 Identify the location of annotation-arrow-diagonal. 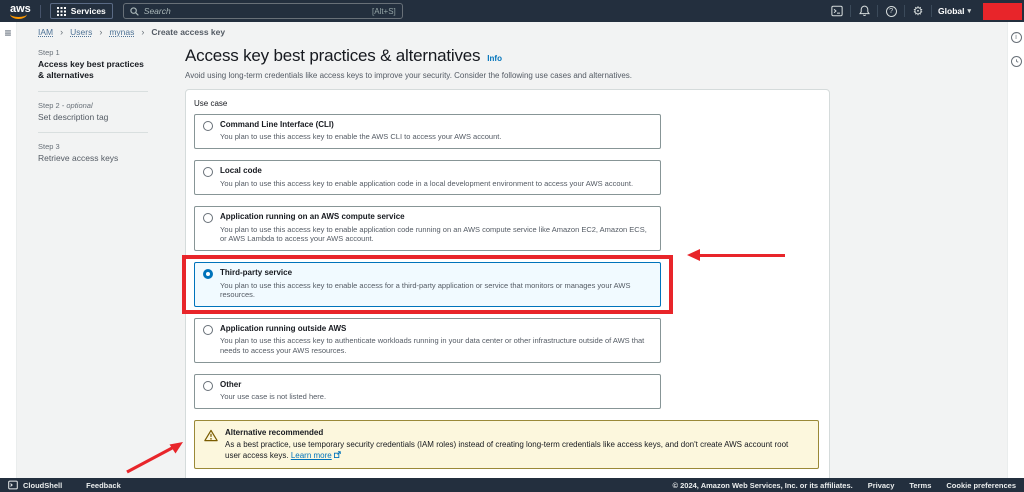
(154, 458).